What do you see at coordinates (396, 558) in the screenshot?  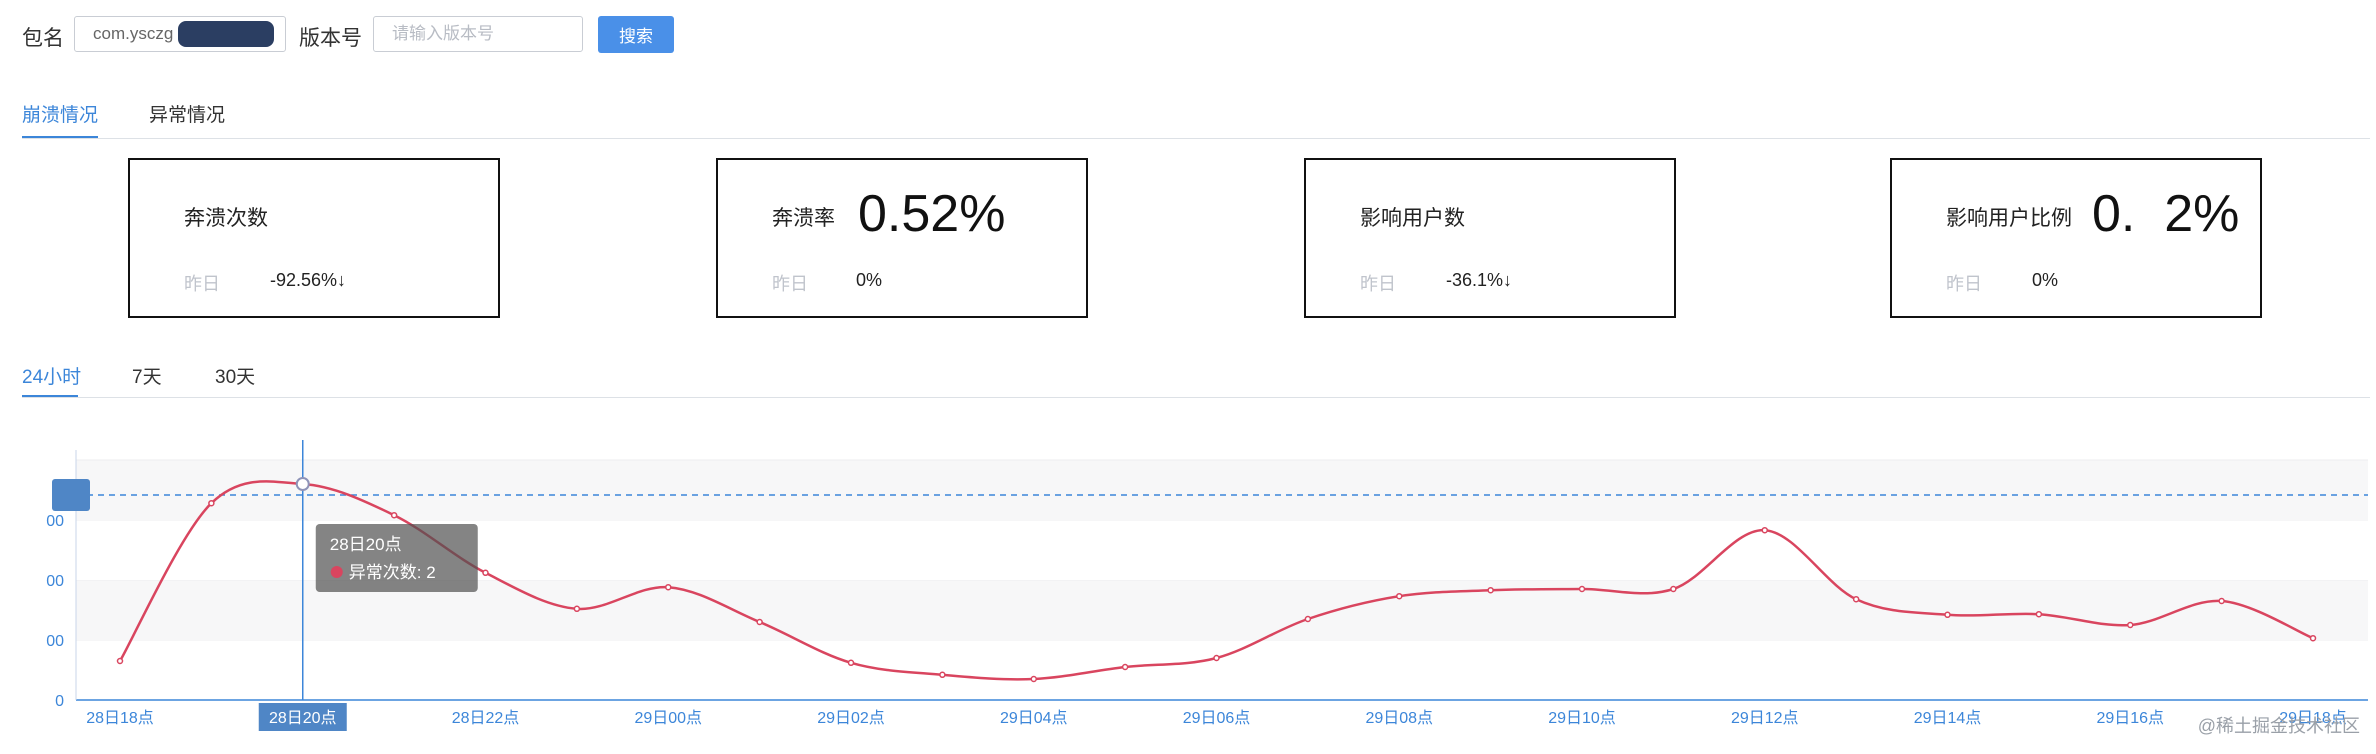 I see `chart-tooltip: 28日20点 异常次数: 2` at bounding box center [396, 558].